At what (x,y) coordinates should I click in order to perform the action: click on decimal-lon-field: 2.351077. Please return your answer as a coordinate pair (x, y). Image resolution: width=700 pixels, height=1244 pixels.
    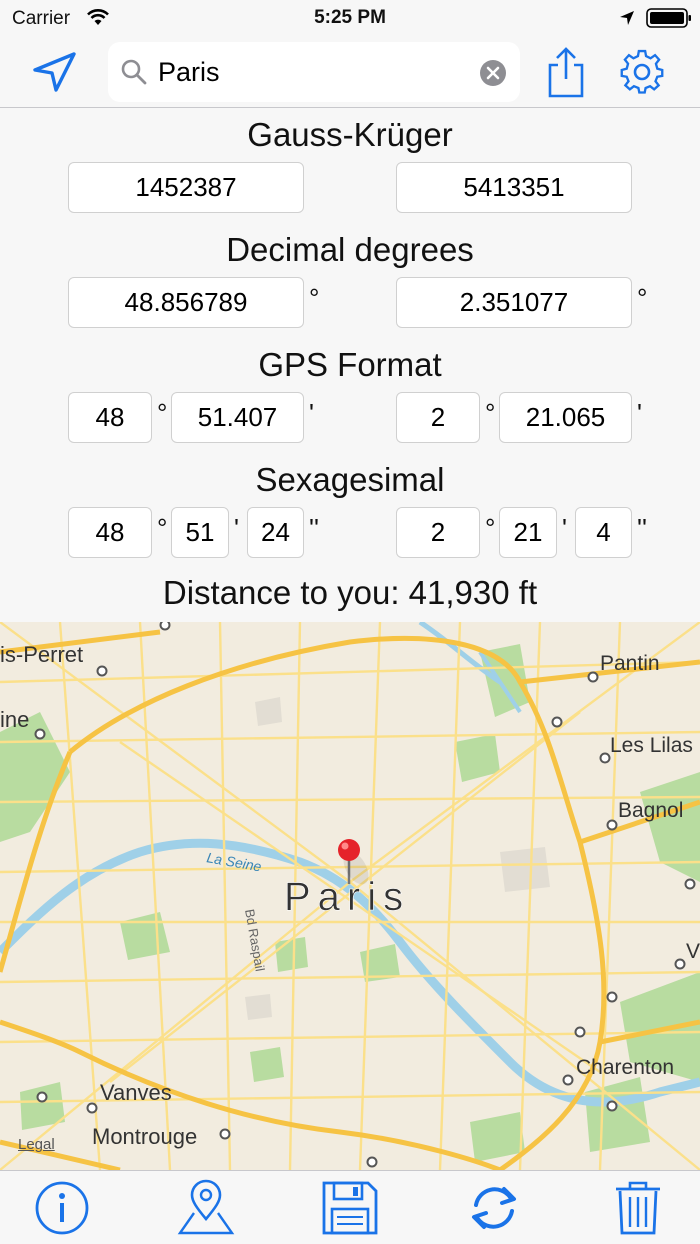
    Looking at the image, I should click on (514, 302).